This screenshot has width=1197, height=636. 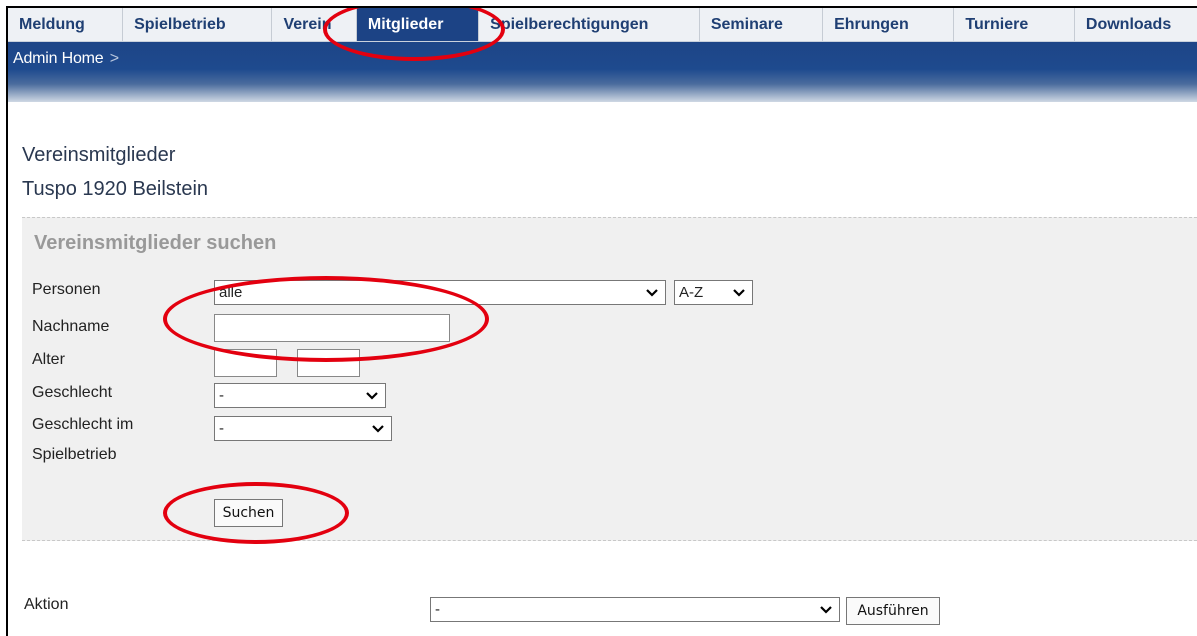 I want to click on gender-play-select-value: -, so click(x=221, y=428).